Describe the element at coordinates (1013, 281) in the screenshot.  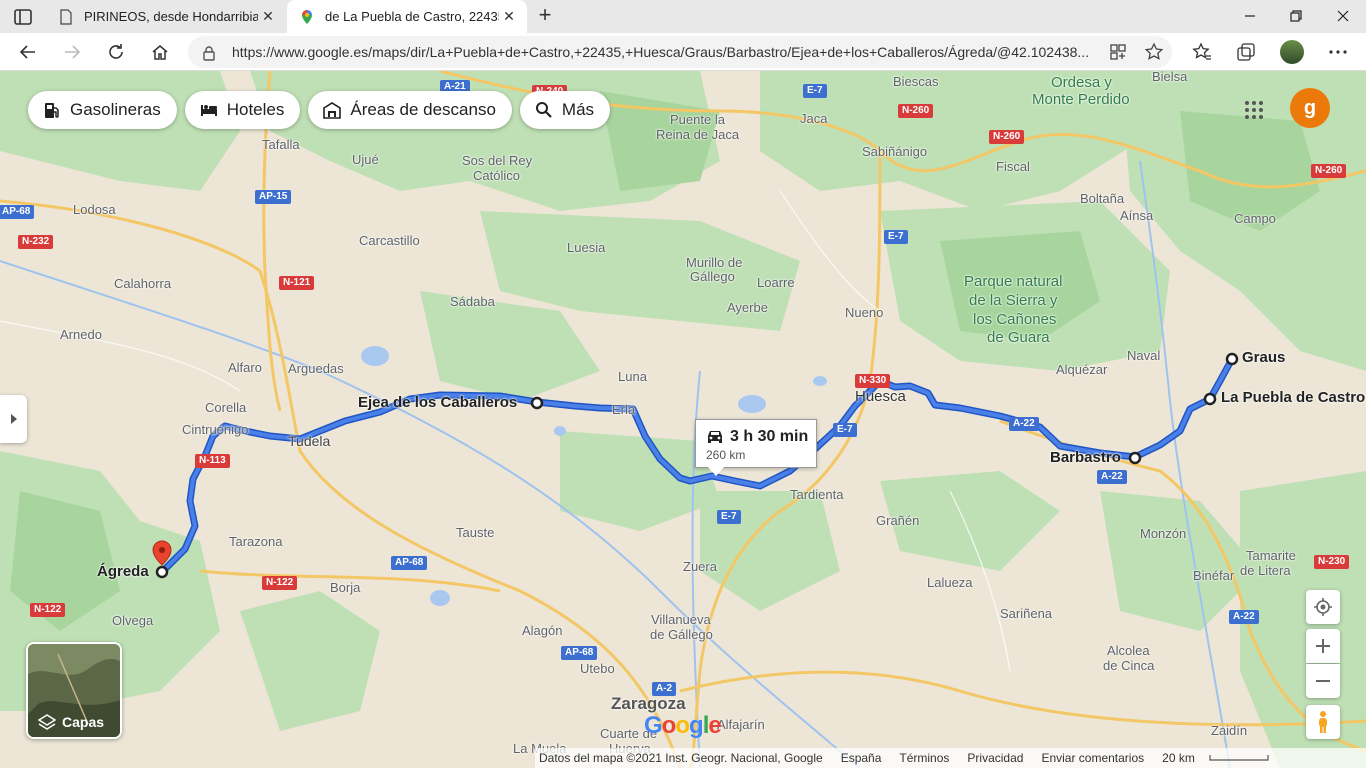
I see `place-label: Parque natural` at that location.